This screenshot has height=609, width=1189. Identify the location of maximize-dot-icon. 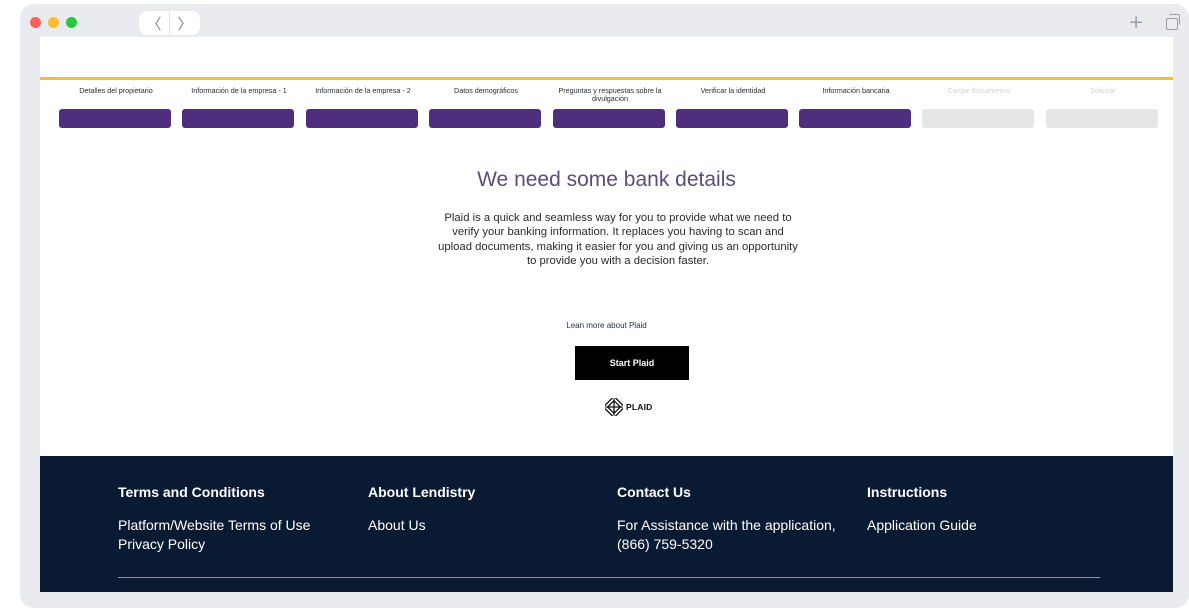
(71, 22).